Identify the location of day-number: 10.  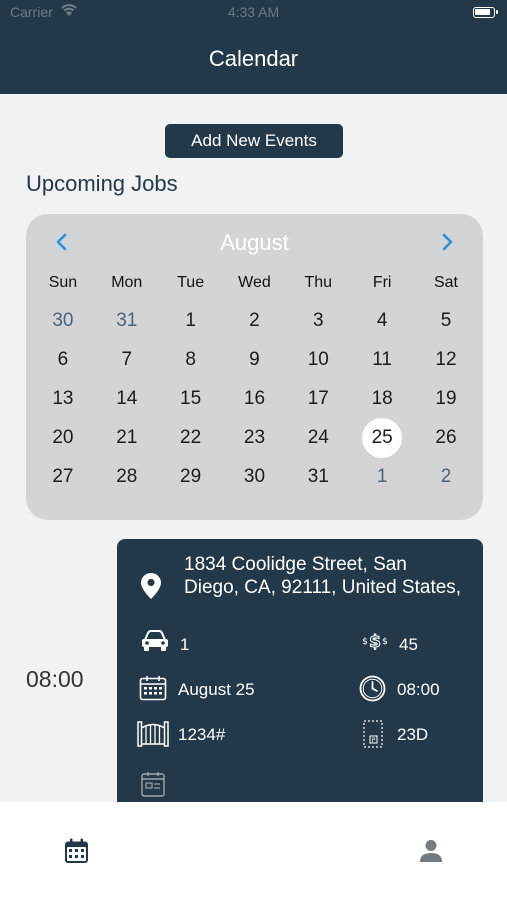
(318, 359).